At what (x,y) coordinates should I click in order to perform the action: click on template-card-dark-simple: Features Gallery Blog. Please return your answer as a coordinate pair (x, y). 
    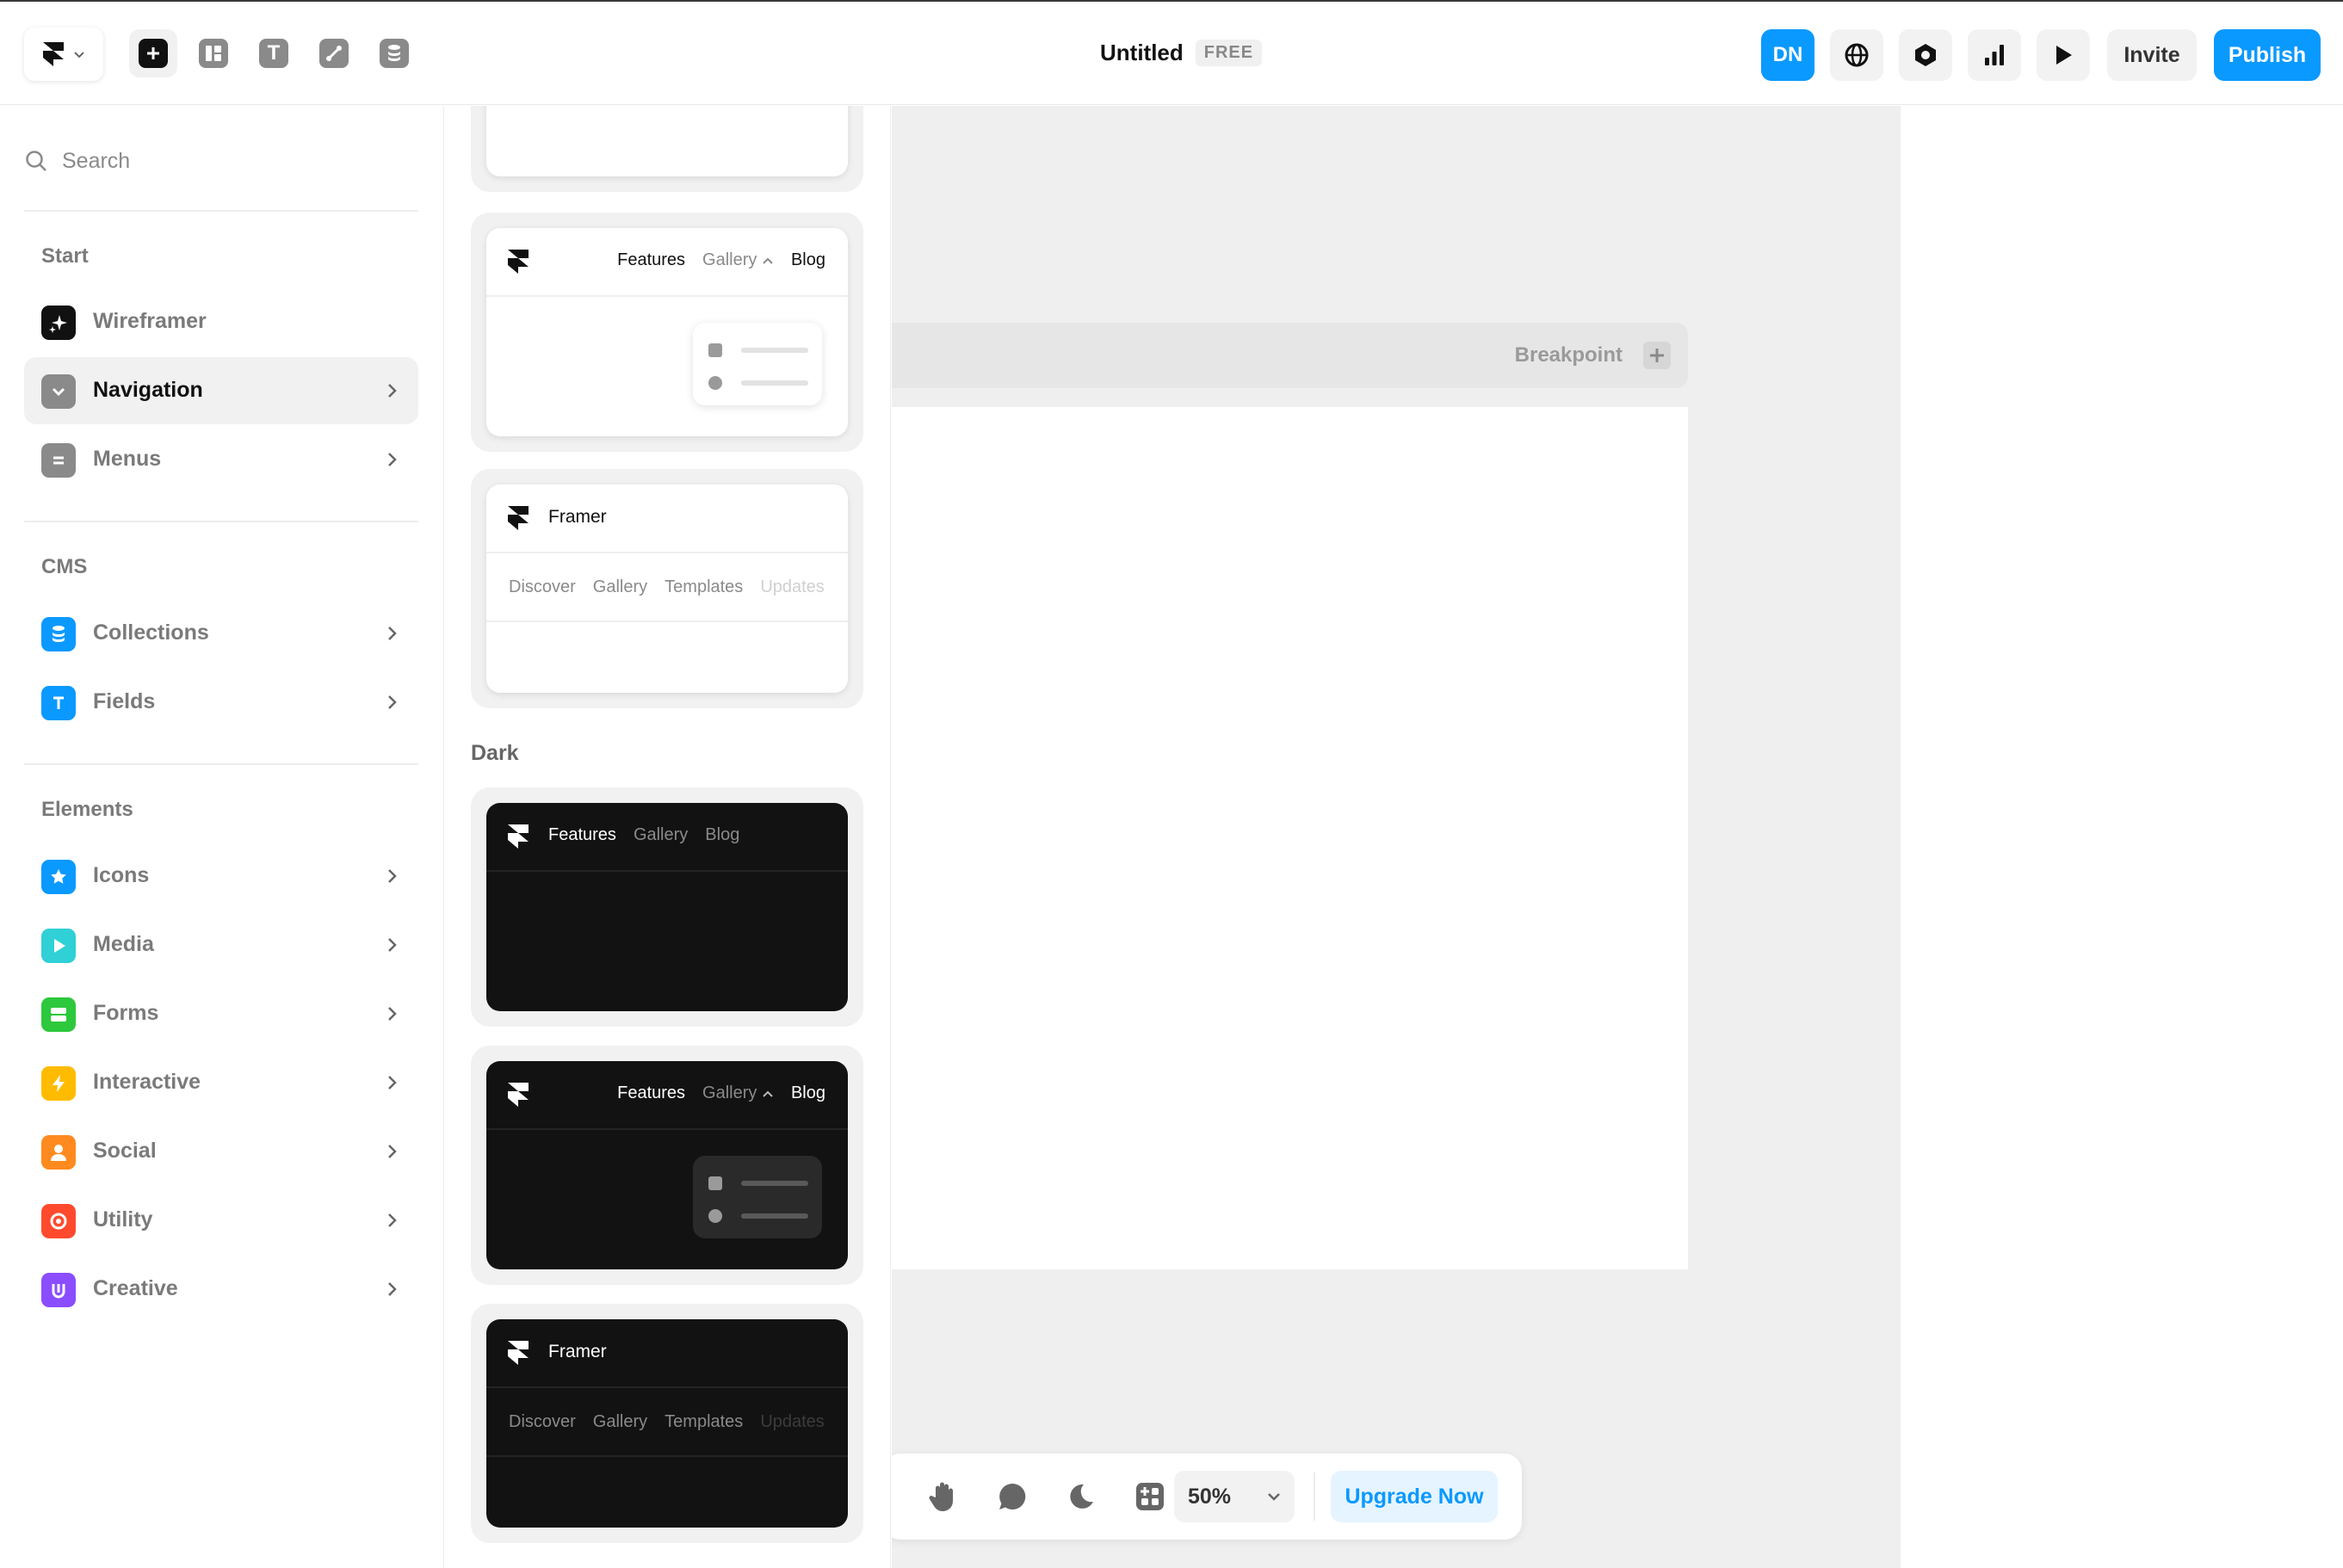
    Looking at the image, I should click on (667, 907).